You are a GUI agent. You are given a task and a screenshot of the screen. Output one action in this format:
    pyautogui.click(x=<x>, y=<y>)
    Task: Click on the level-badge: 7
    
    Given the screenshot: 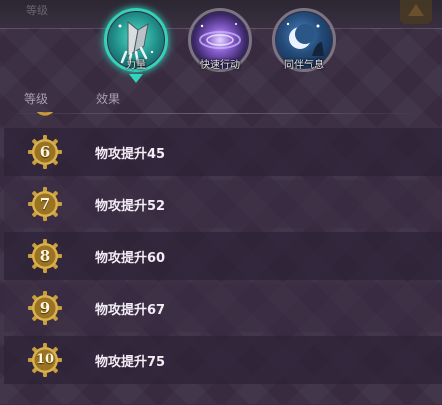 What is the action you would take?
    pyautogui.click(x=45, y=204)
    